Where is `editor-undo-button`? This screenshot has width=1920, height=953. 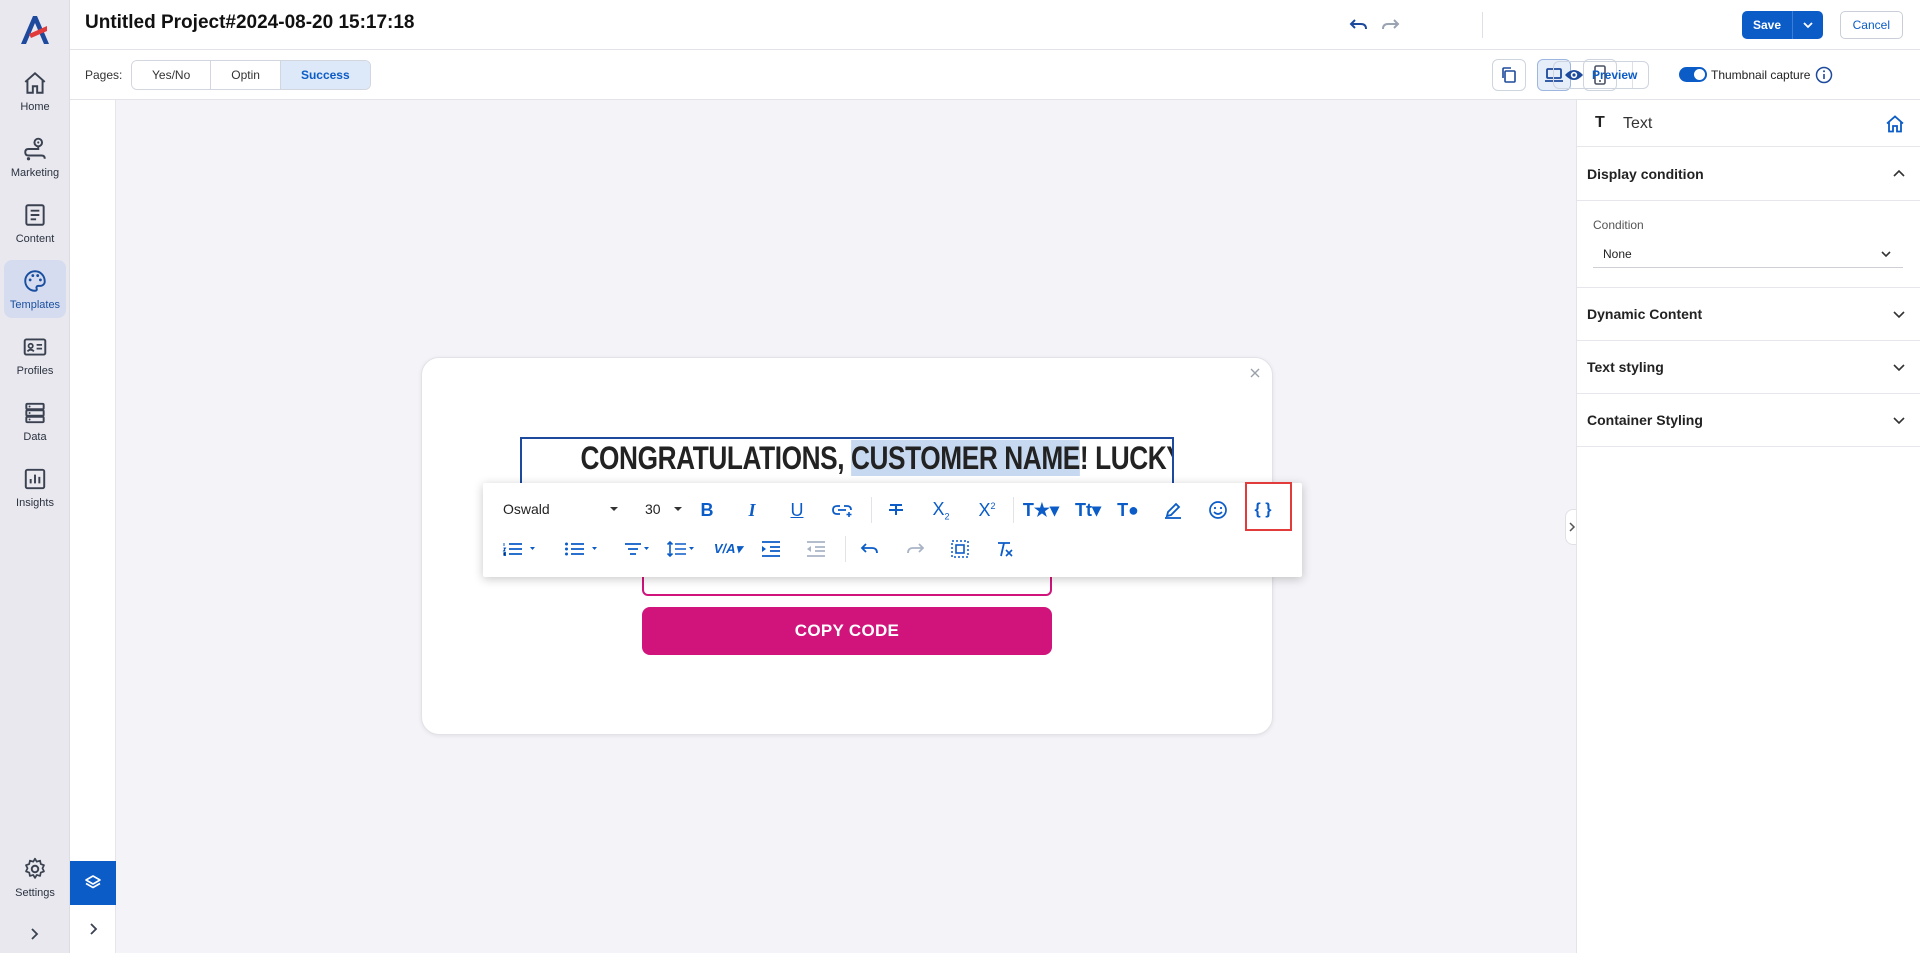
editor-undo-button is located at coordinates (870, 549).